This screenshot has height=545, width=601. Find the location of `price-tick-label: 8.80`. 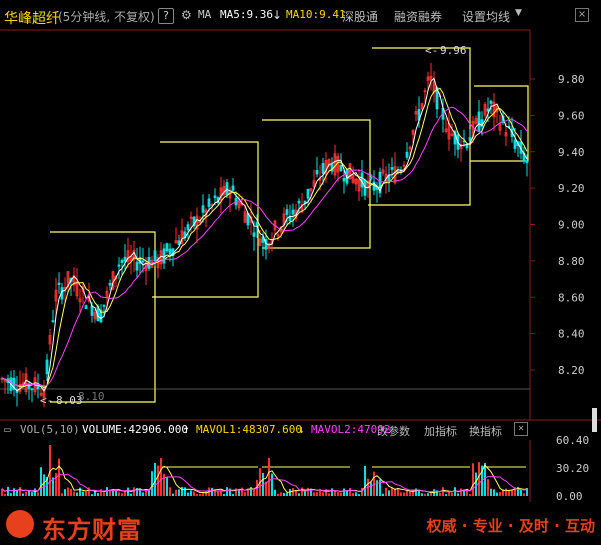

price-tick-label: 8.80 is located at coordinates (571, 261).